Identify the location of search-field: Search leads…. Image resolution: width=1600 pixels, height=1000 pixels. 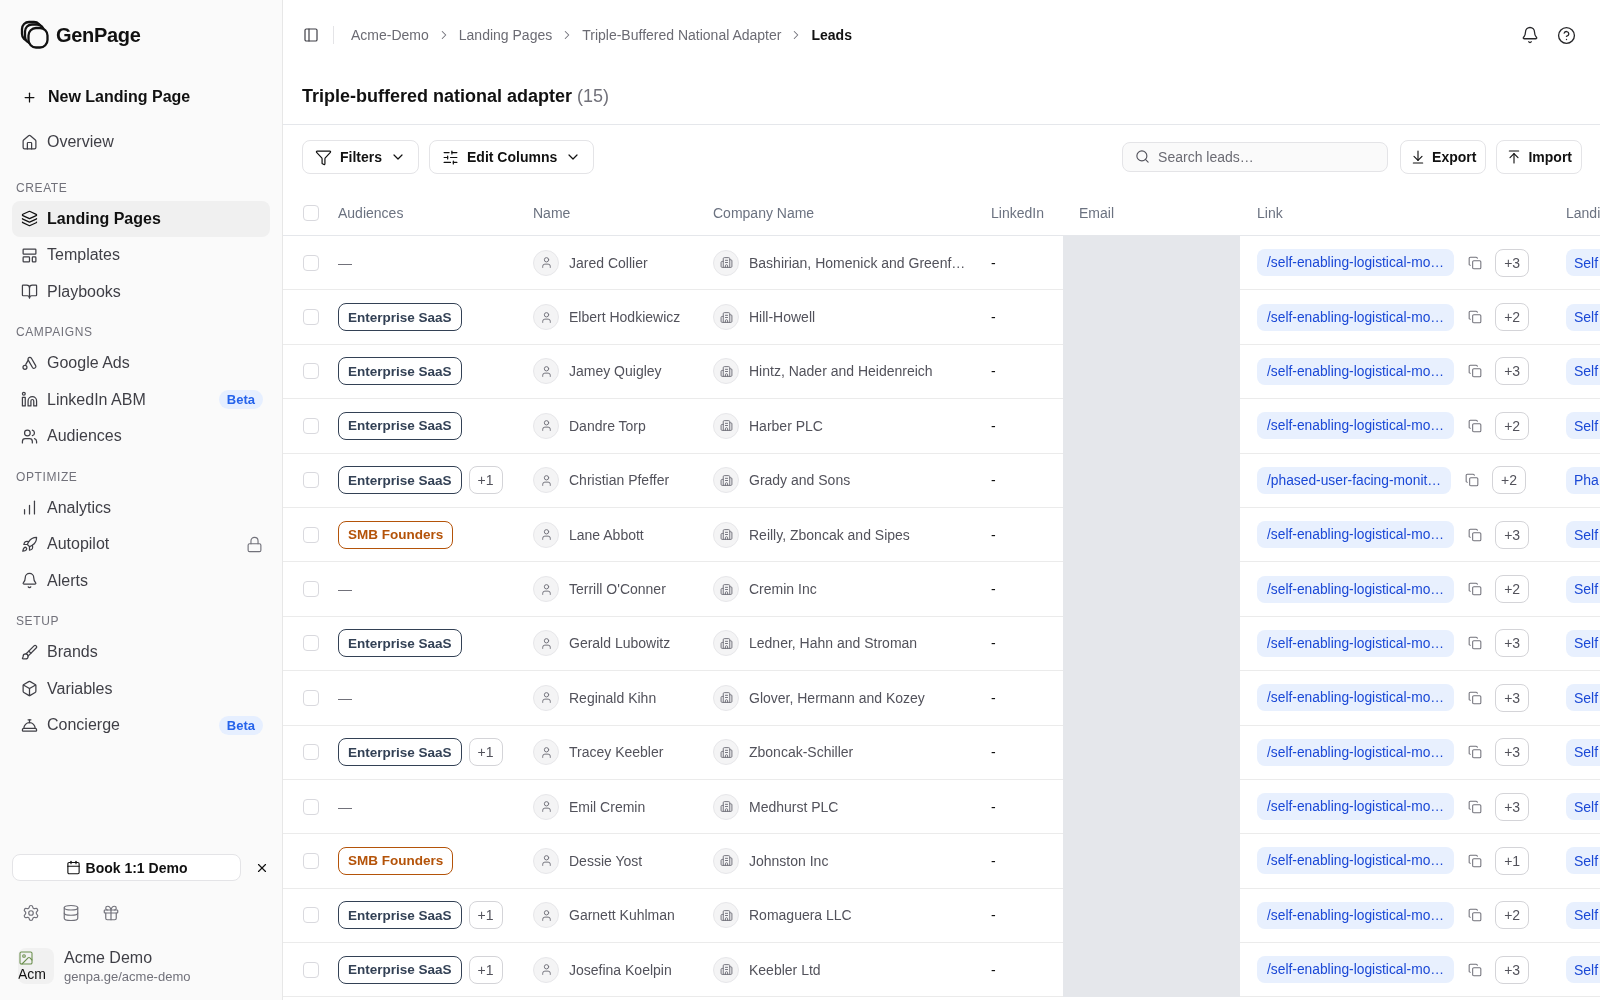
(1255, 157).